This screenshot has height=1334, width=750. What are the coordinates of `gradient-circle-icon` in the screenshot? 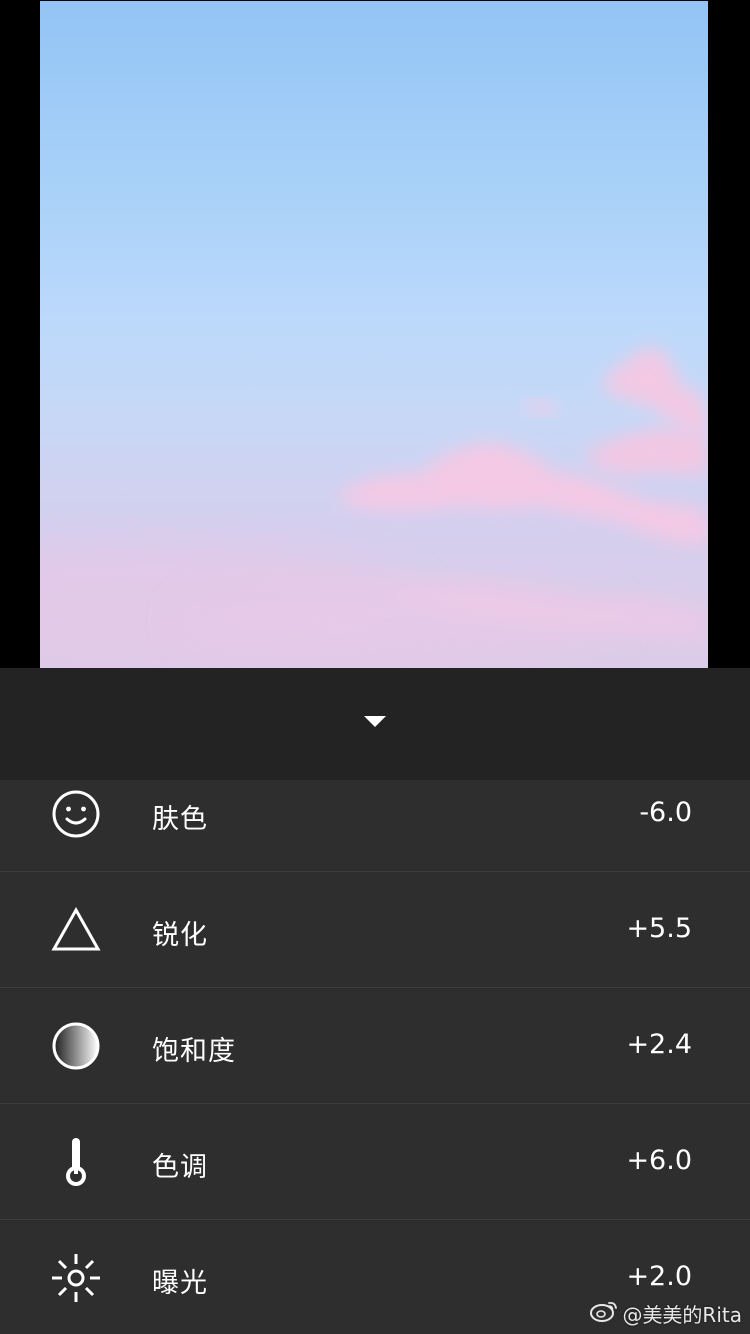 It's located at (76, 1046).